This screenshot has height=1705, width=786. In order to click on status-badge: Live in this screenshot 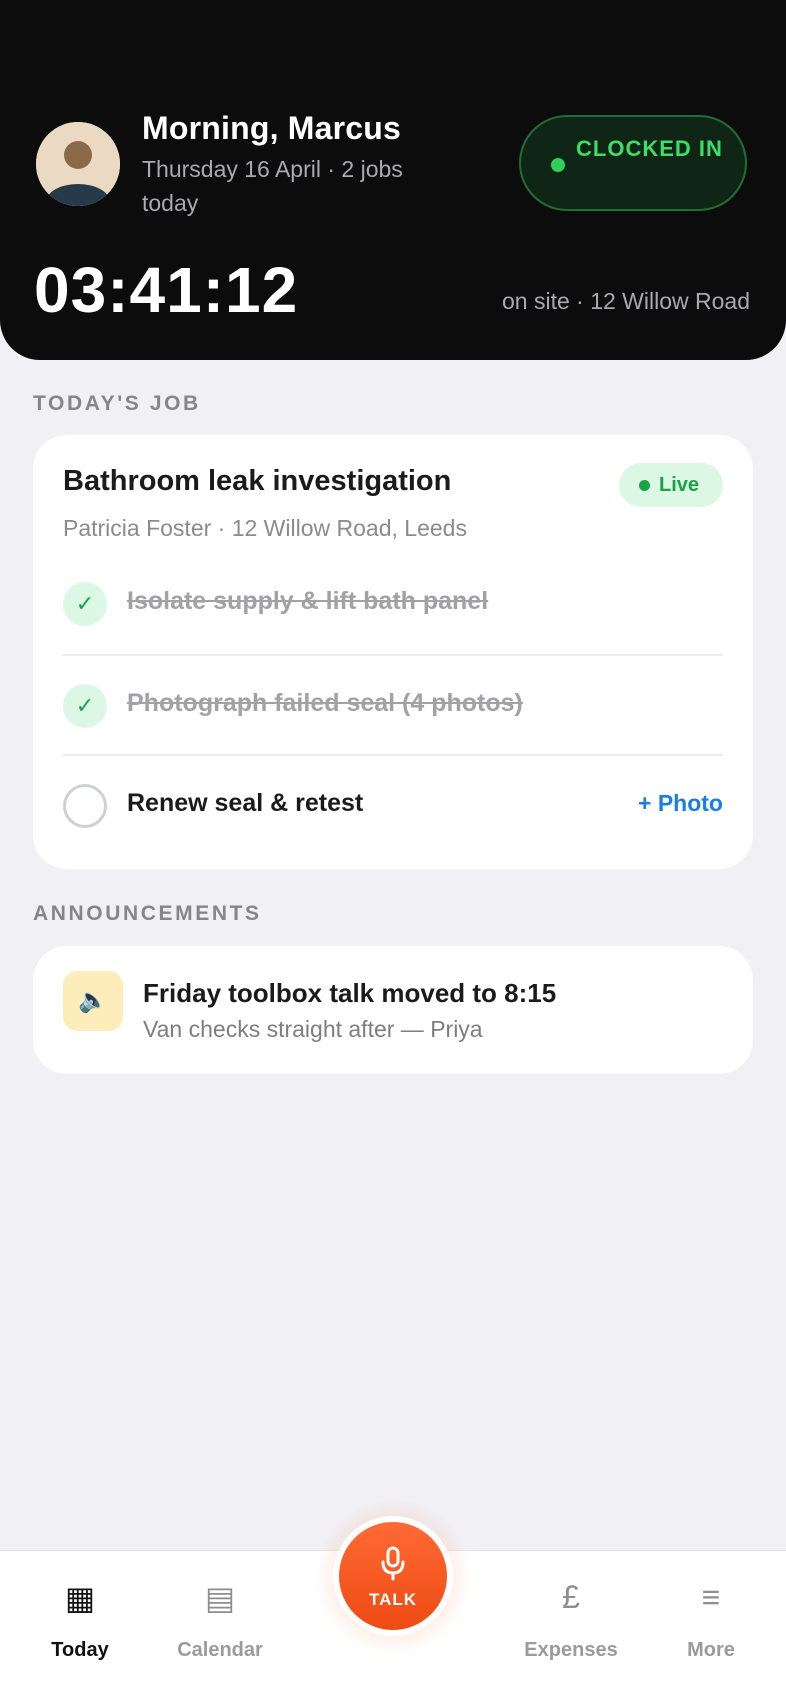, I will do `click(671, 485)`.